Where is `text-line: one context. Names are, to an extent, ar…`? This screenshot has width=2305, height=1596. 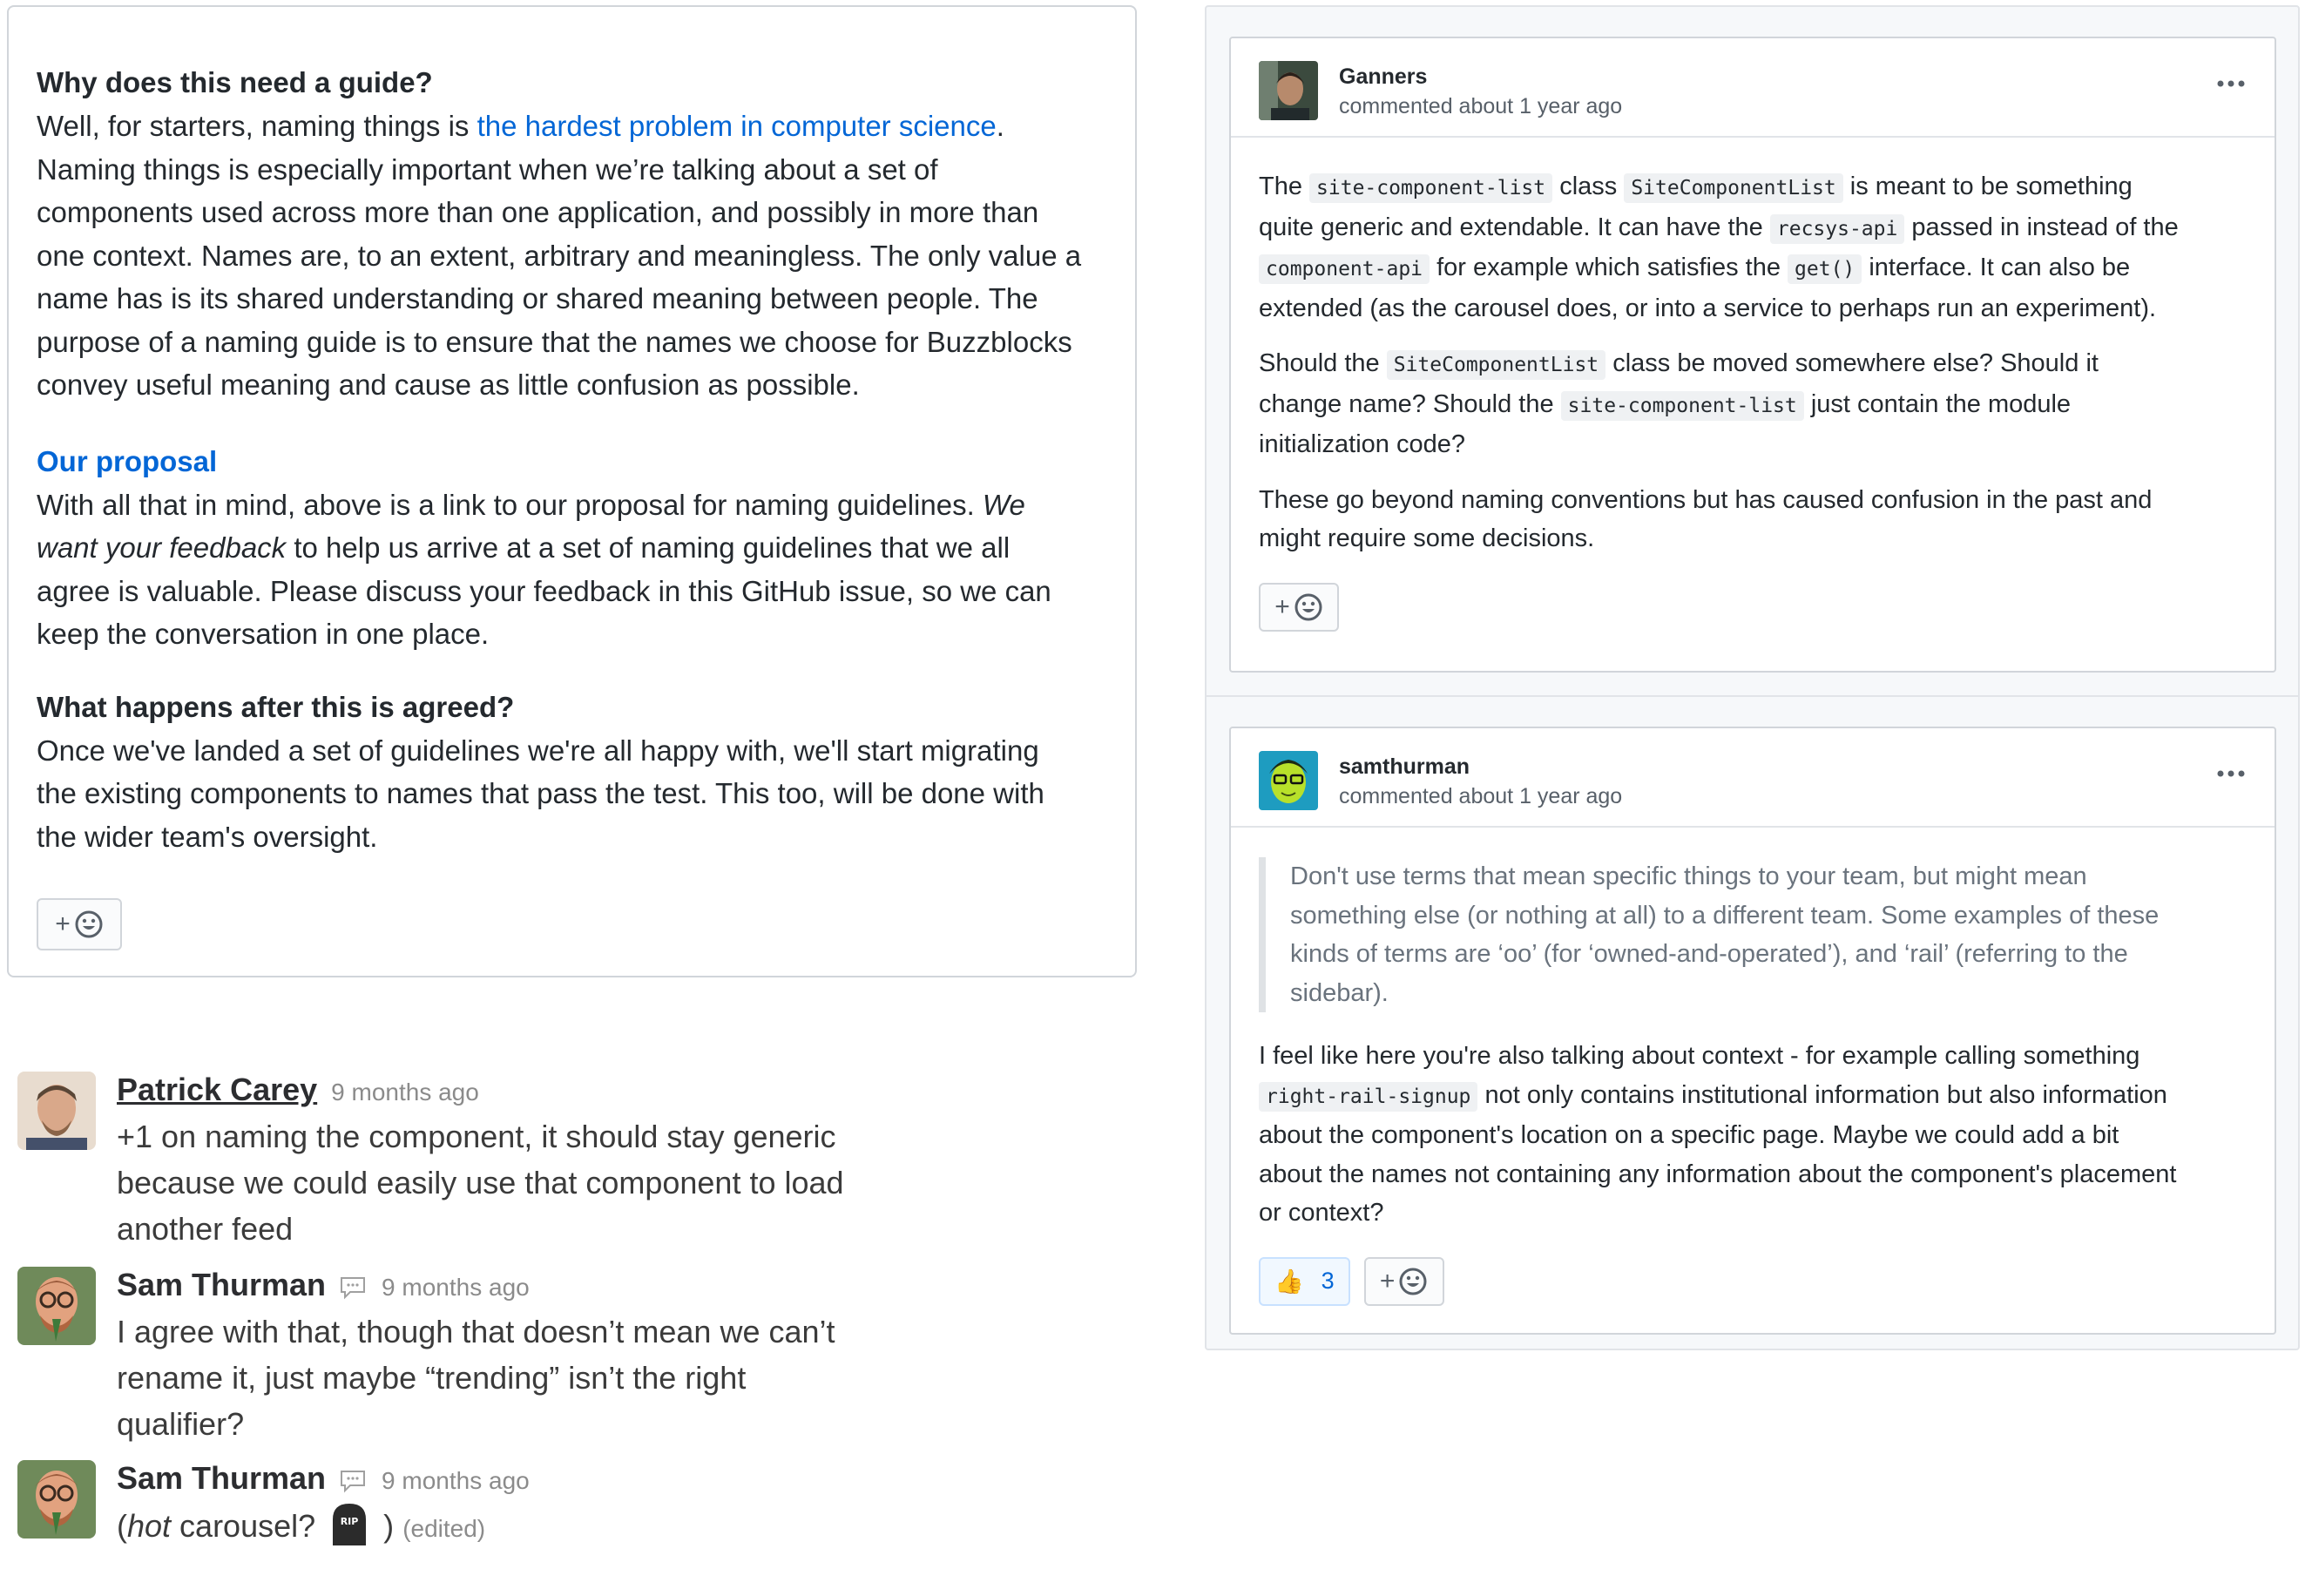 text-line: one context. Names are, to an extent, ar… is located at coordinates (559, 255).